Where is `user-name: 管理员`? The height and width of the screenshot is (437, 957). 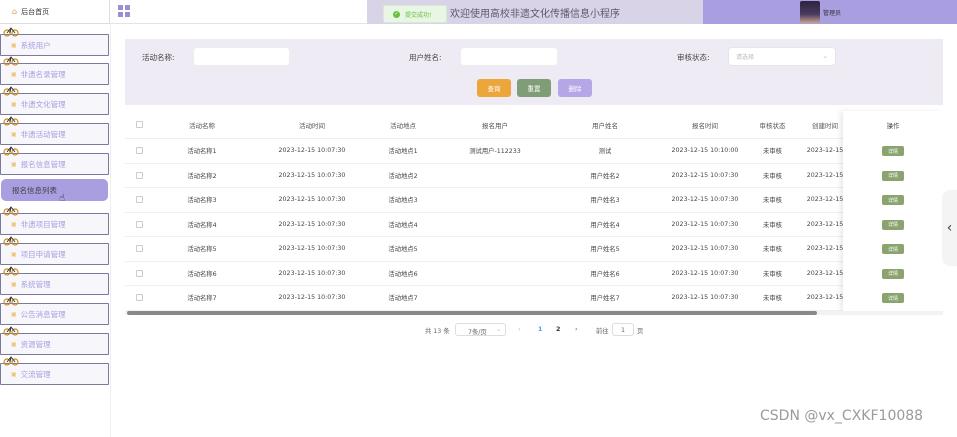
user-name: 管理员 is located at coordinates (832, 13).